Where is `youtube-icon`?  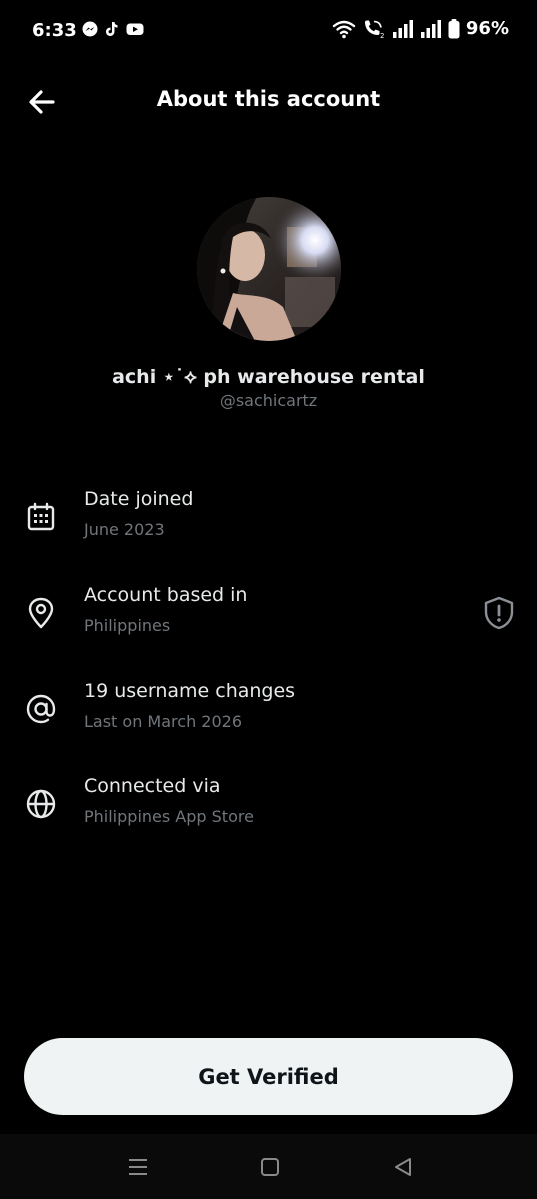
youtube-icon is located at coordinates (135, 29).